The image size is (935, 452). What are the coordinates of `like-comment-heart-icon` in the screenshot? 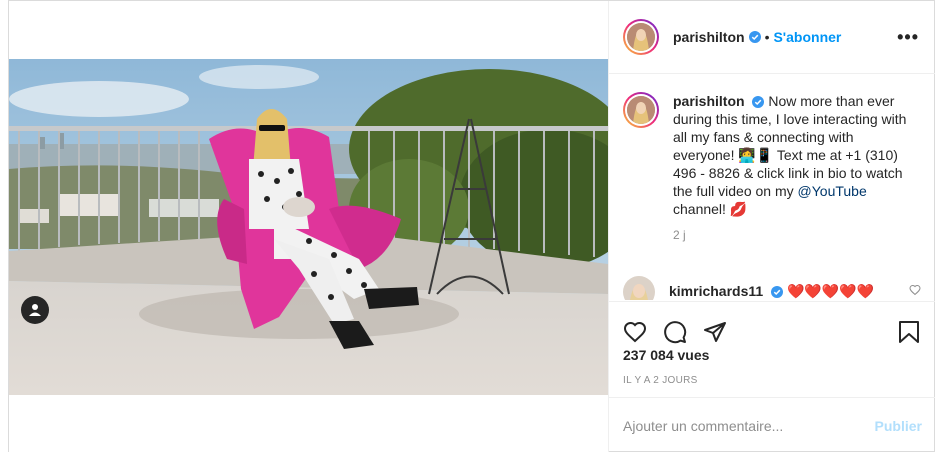 It's located at (915, 290).